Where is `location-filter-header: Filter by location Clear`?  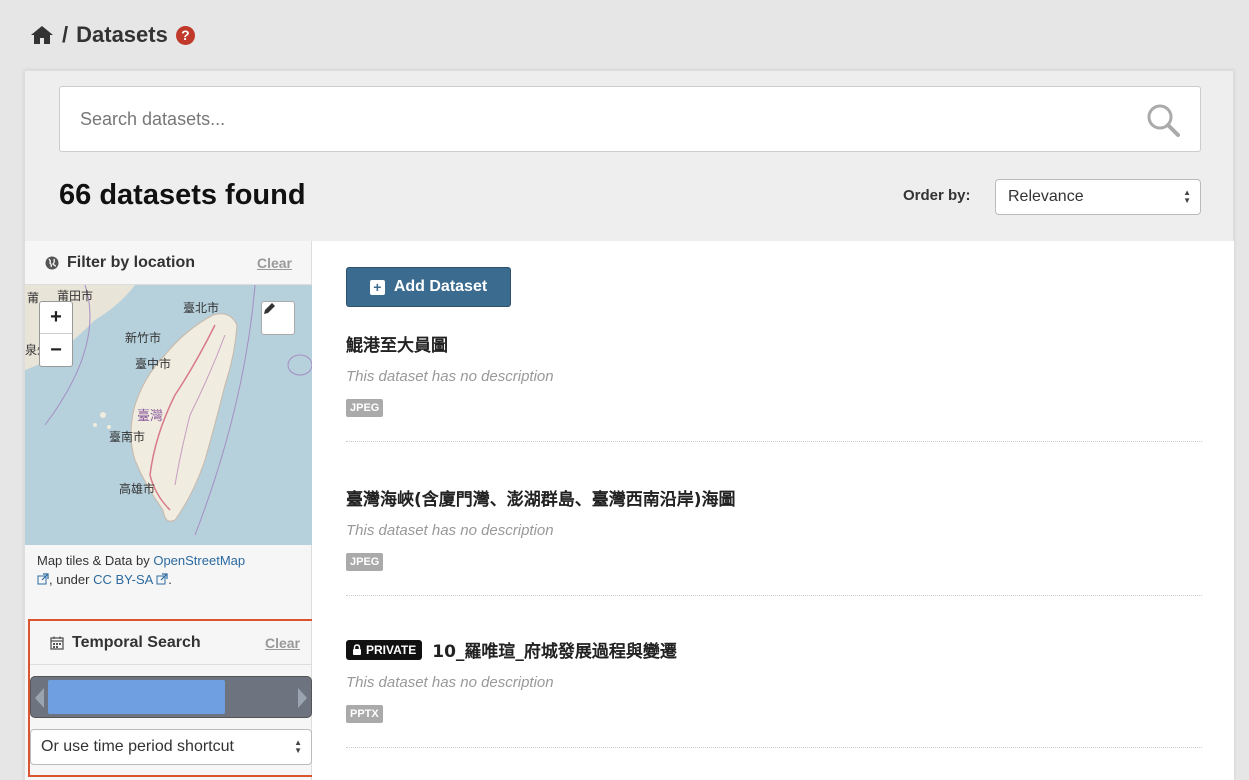 location-filter-header: Filter by location Clear is located at coordinates (168, 263).